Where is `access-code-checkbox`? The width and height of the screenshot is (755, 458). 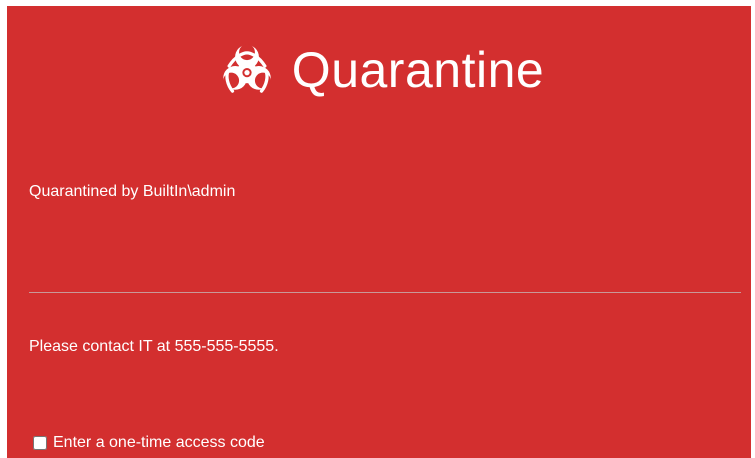
access-code-checkbox is located at coordinates (40, 443).